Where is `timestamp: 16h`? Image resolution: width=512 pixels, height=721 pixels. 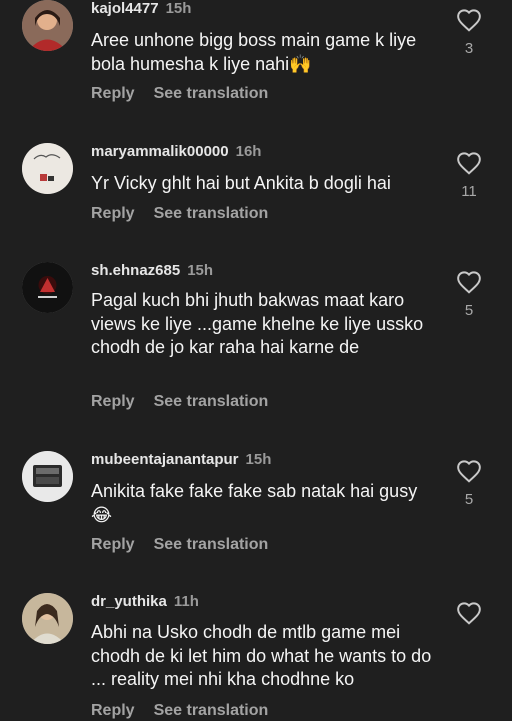
timestamp: 16h is located at coordinates (248, 151).